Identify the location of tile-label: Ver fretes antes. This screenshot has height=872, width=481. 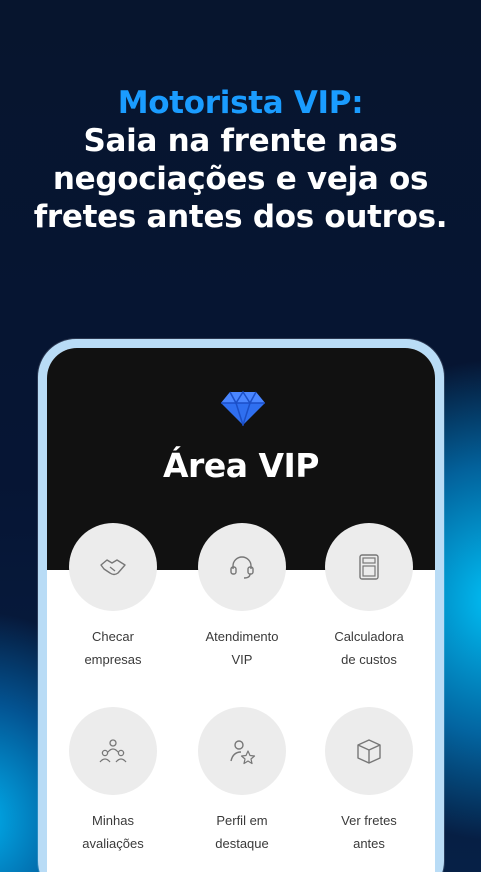
(369, 832).